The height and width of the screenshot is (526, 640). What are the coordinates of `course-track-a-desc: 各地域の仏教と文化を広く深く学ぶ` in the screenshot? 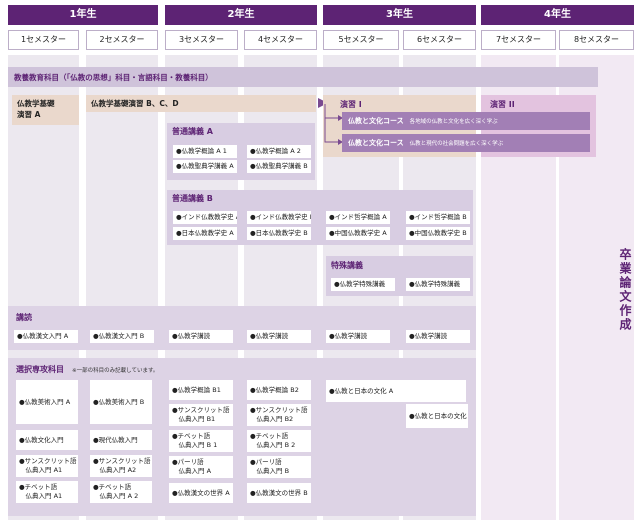 It's located at (453, 122).